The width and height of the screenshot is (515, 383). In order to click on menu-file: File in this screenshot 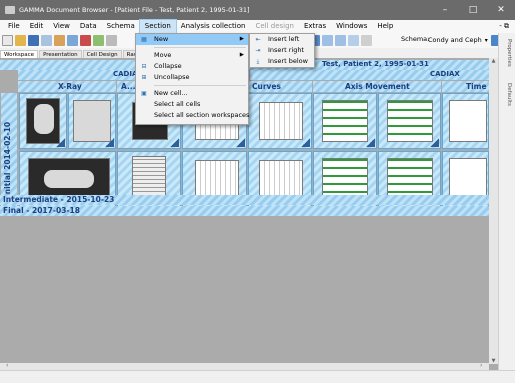, I will do `click(14, 26)`.